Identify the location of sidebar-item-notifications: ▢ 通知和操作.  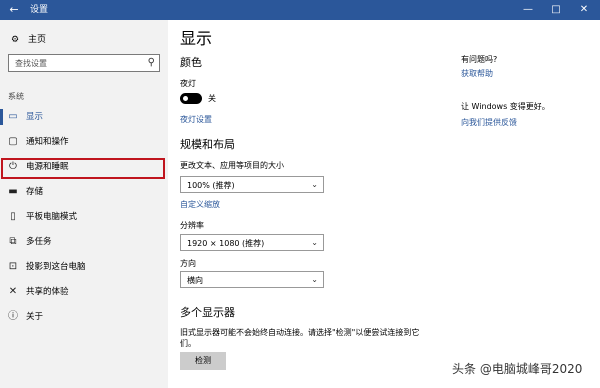
(84, 142).